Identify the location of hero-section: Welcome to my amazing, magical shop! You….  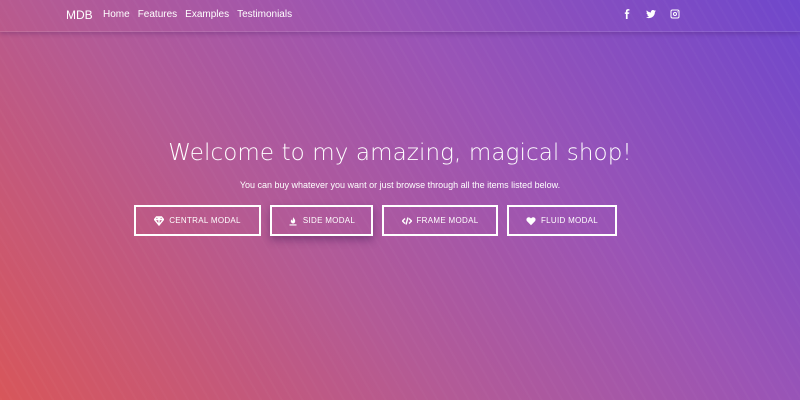
(400, 165).